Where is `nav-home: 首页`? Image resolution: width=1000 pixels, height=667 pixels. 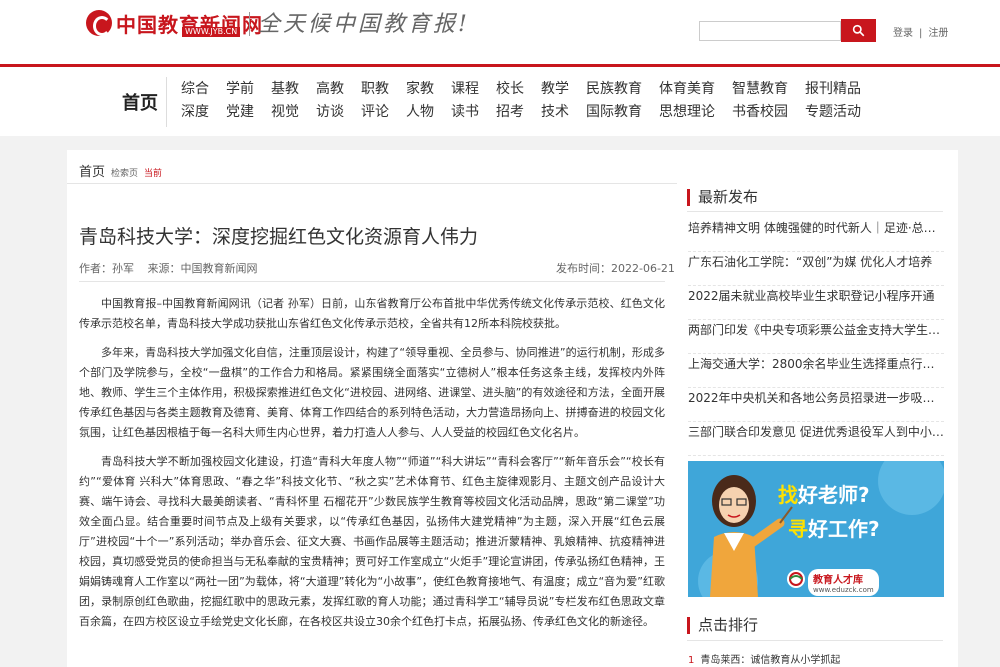
nav-home: 首页 is located at coordinates (140, 102).